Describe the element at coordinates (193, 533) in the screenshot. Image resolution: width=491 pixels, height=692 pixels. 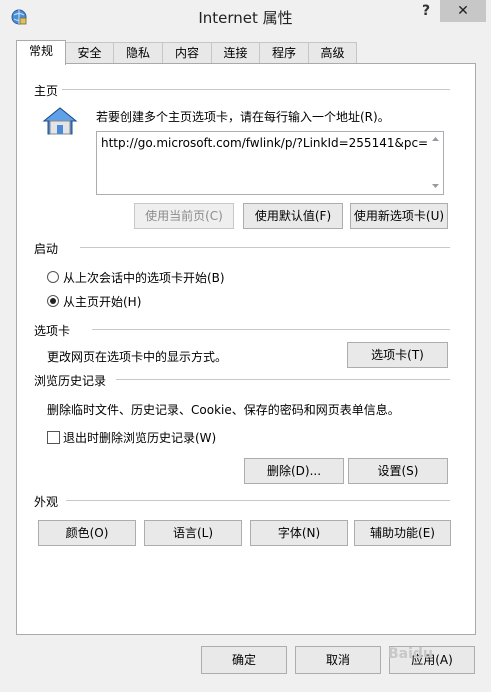
I see `languages-button: 语言(L)` at that location.